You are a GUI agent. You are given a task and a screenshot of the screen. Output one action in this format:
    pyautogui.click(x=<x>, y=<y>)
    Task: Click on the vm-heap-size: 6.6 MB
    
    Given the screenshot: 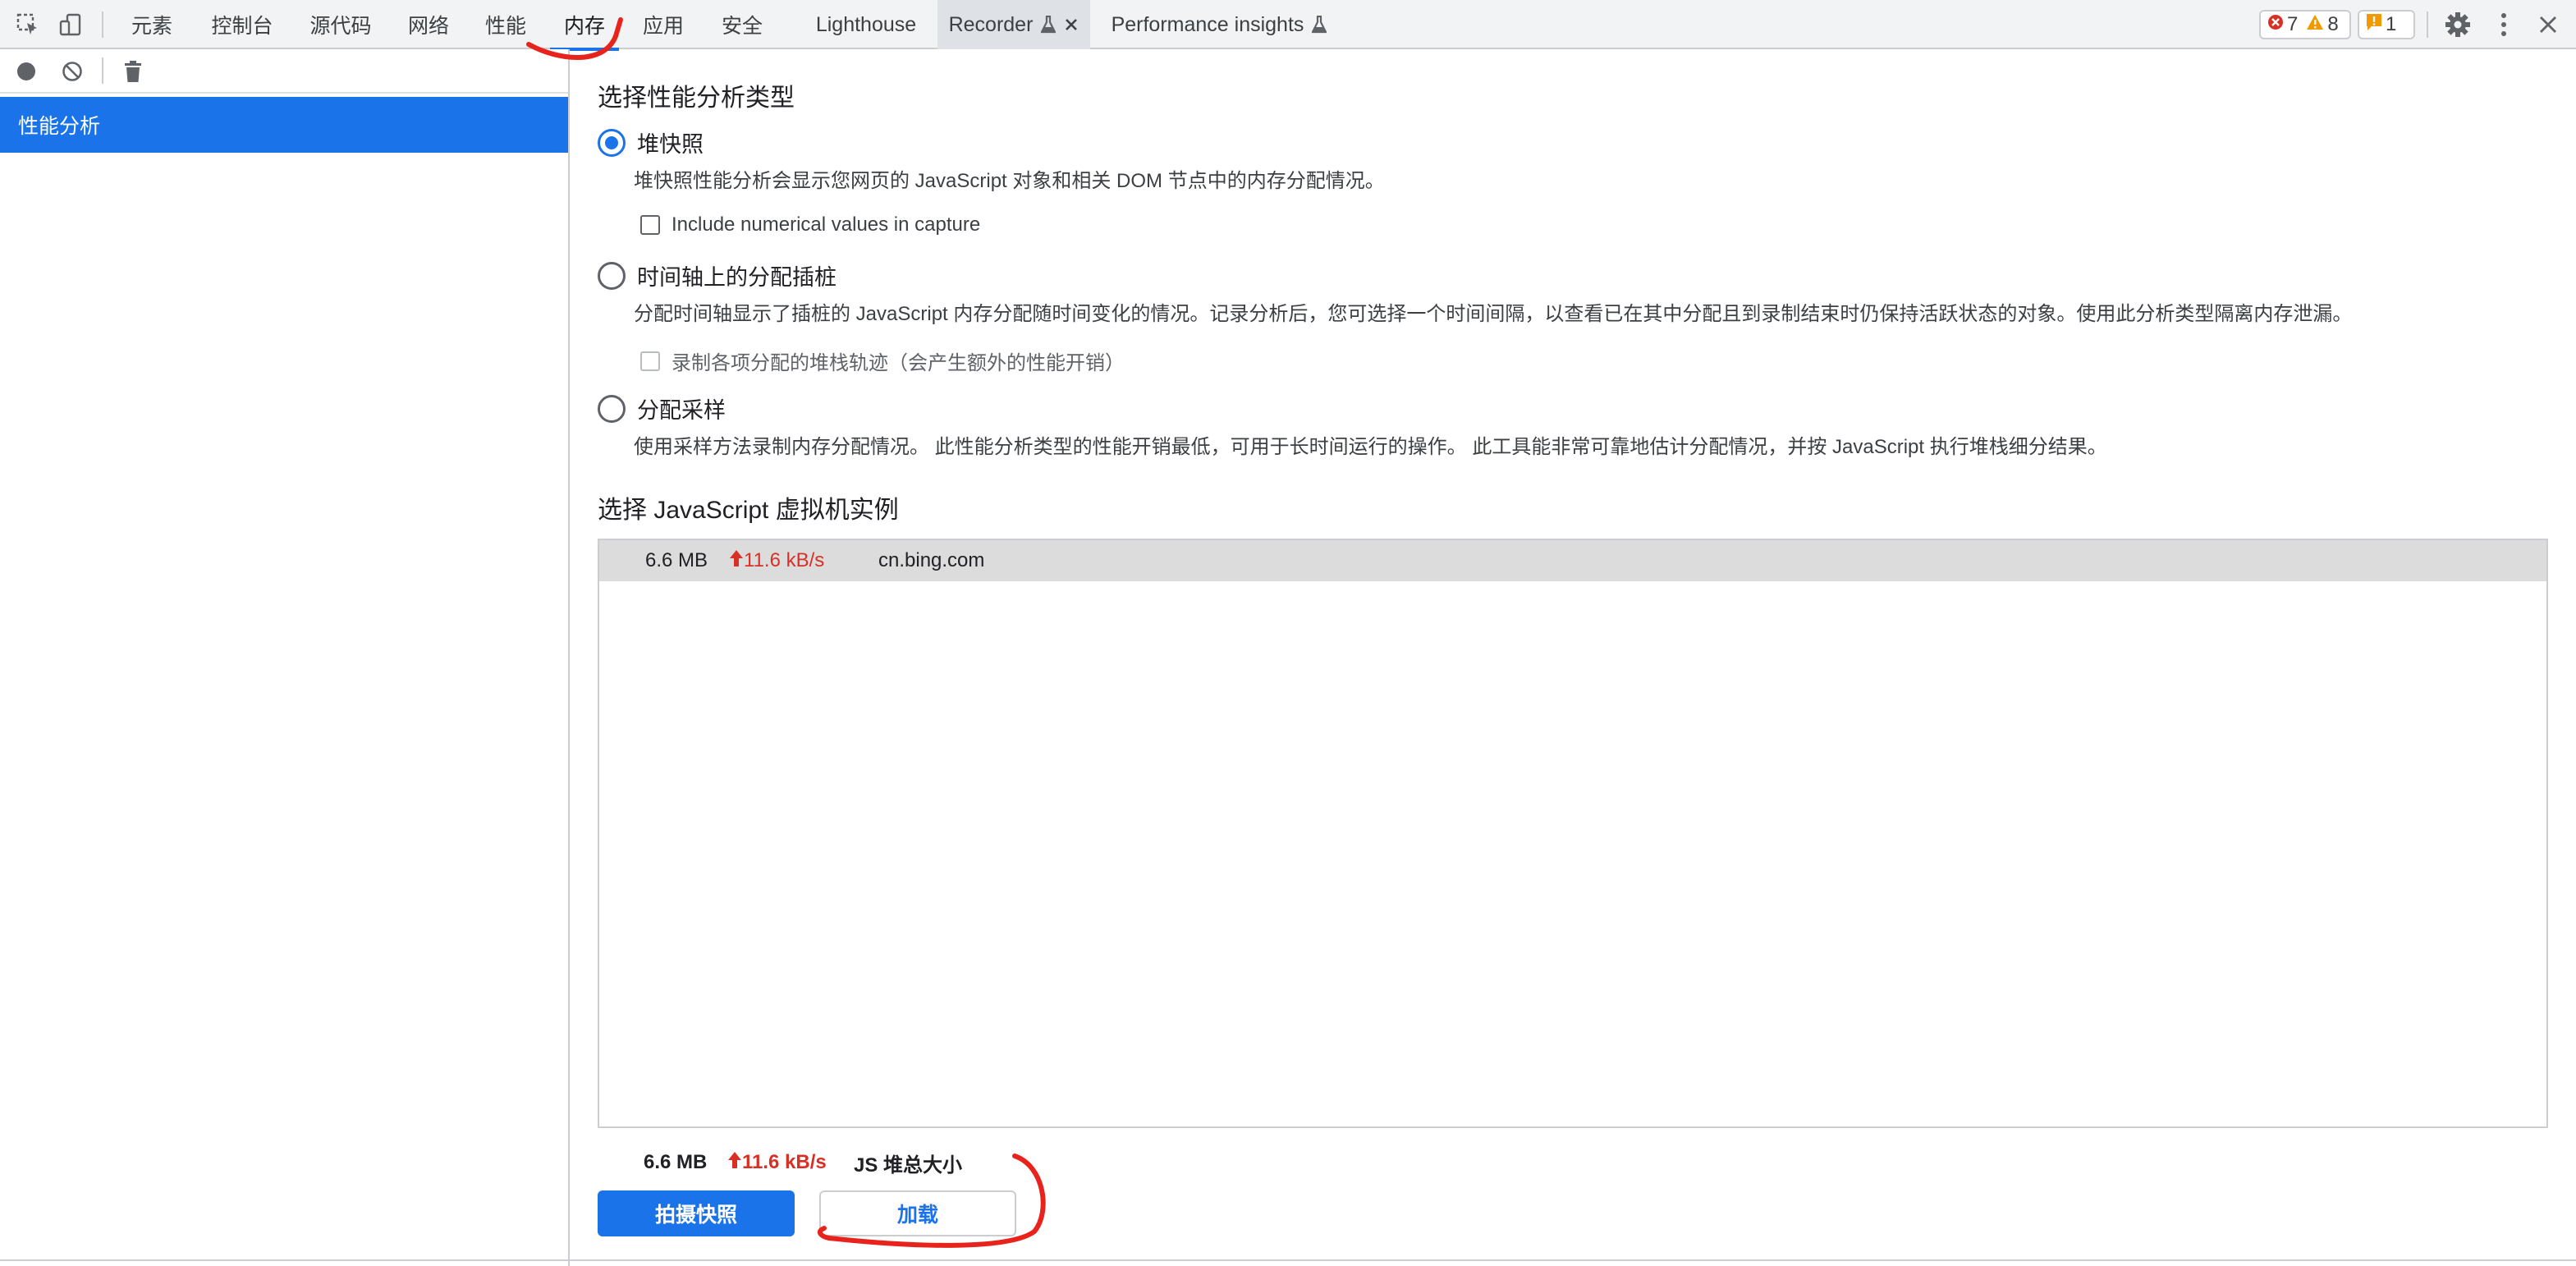 What is the action you would take?
    pyautogui.click(x=677, y=560)
    